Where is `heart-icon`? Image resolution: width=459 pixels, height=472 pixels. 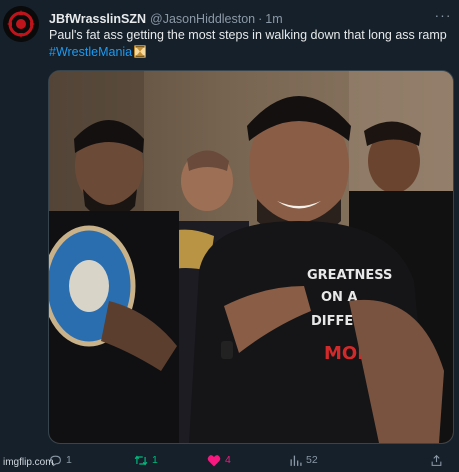
heart-icon is located at coordinates (214, 460).